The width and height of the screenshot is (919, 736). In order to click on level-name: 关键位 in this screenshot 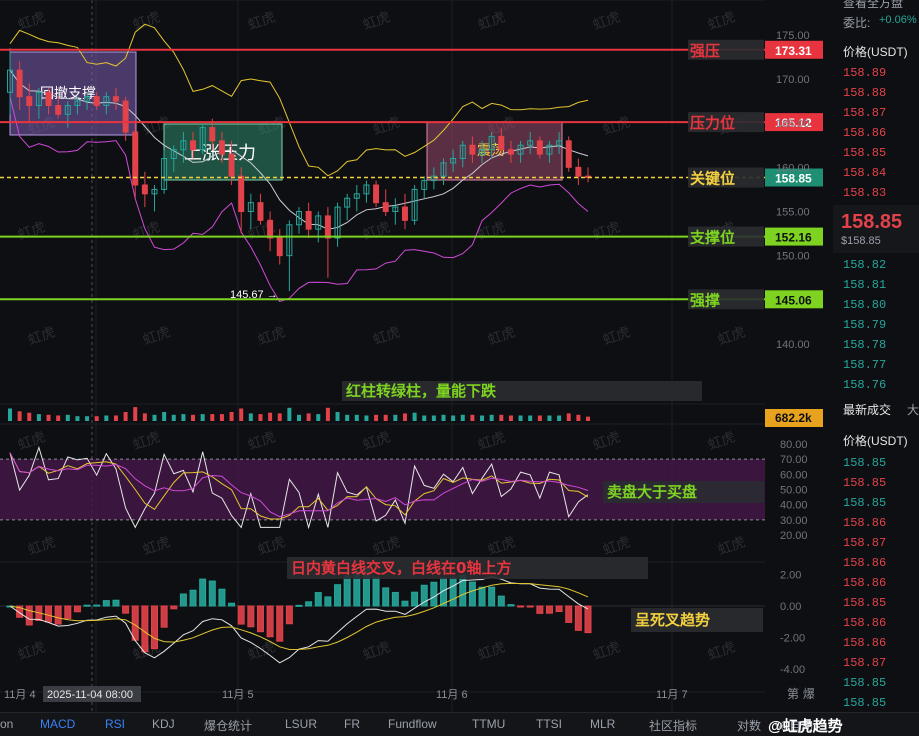, I will do `click(712, 178)`.